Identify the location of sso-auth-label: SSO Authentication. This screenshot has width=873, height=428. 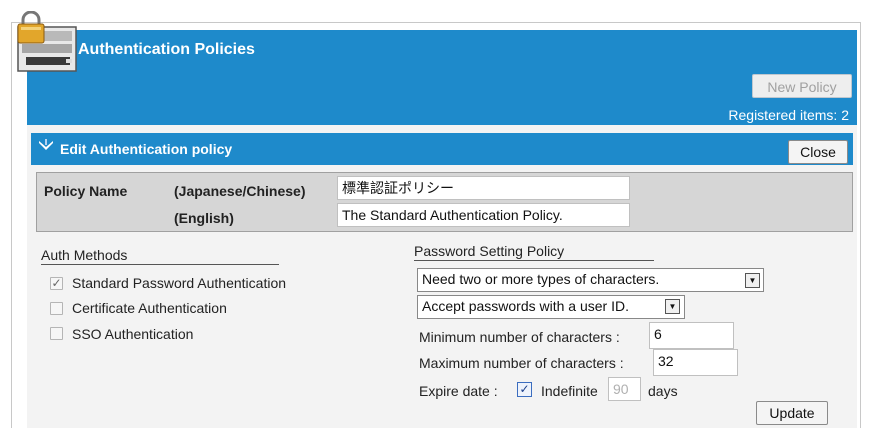
(133, 334).